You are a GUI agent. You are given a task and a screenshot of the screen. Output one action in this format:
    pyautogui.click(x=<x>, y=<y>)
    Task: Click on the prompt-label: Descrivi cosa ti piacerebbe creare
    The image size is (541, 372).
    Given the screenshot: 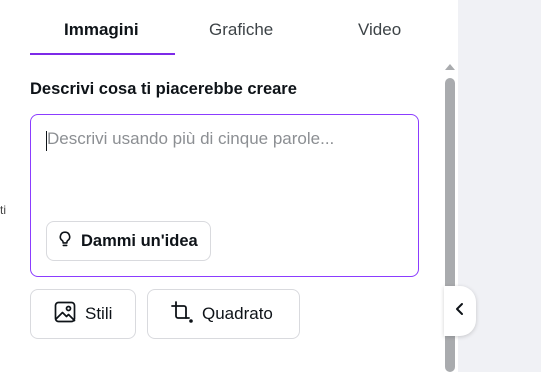 What is the action you would take?
    pyautogui.click(x=163, y=89)
    